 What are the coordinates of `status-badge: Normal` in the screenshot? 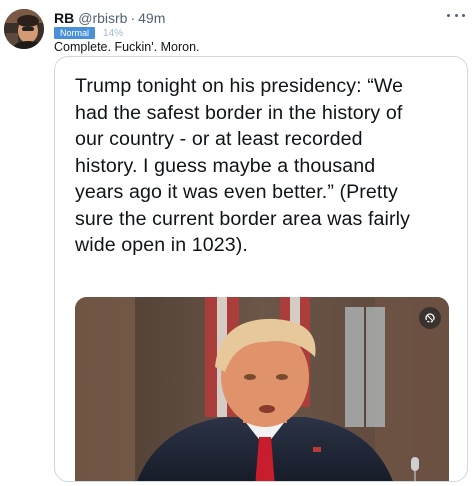 It's located at (75, 33).